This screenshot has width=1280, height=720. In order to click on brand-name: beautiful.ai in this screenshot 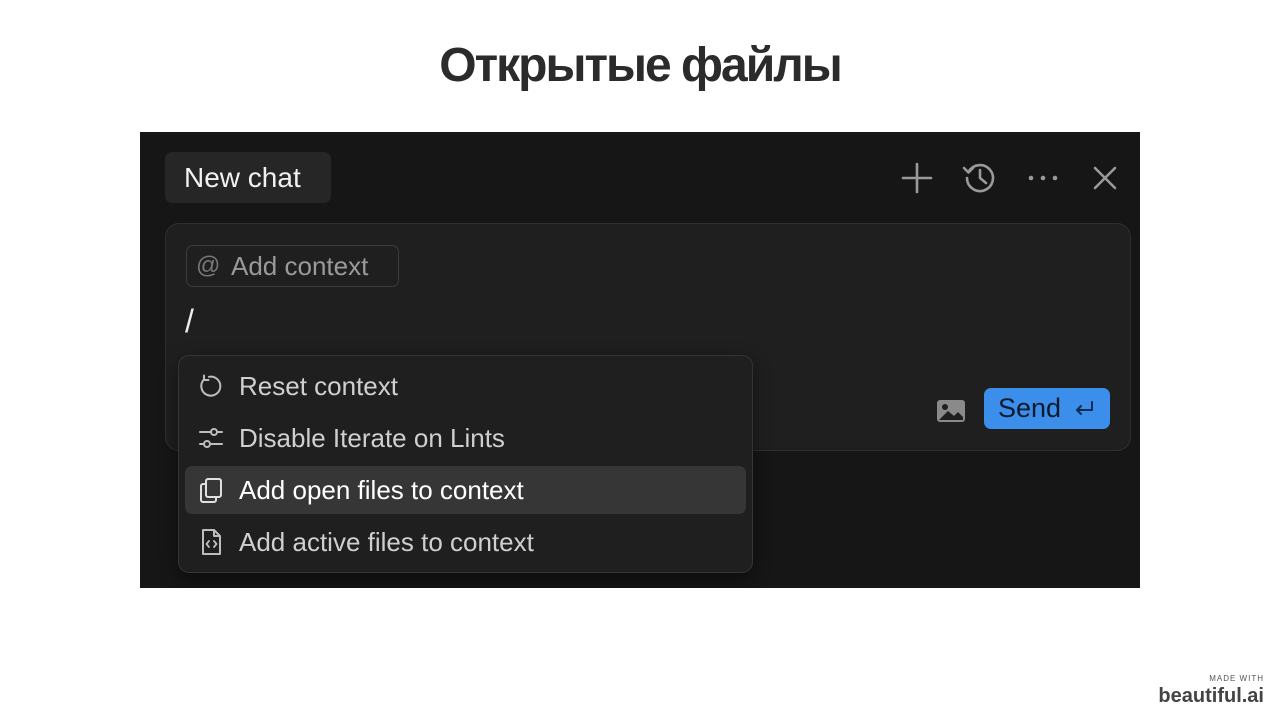, I will do `click(1211, 696)`.